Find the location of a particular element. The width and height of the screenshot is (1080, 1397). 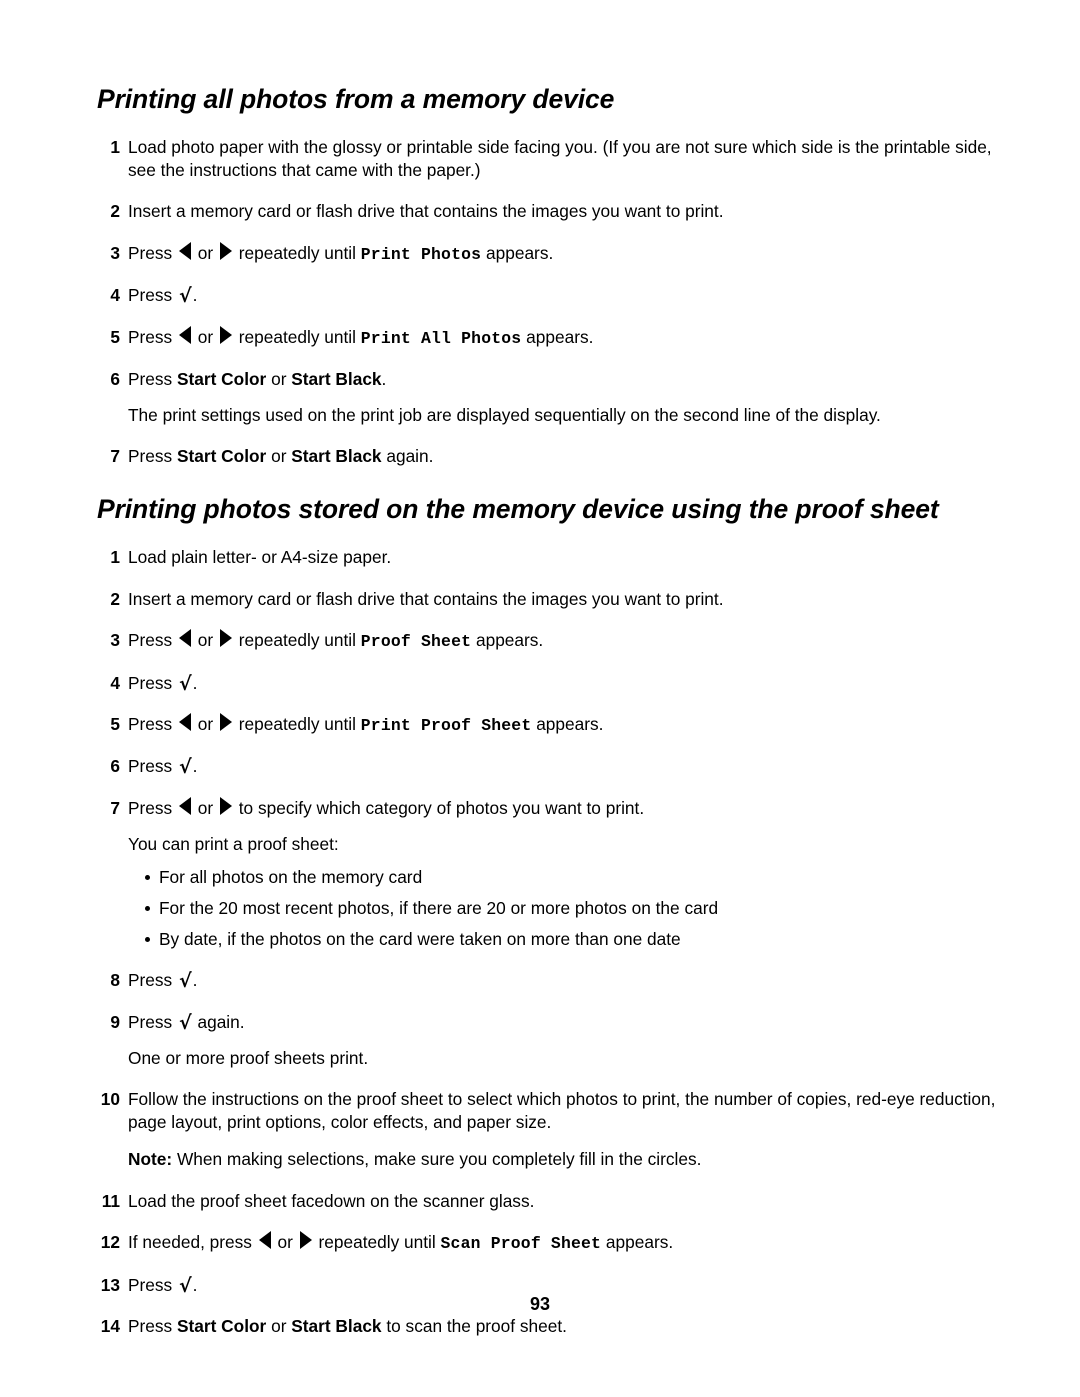

step-sub-paragraph: You can print a proof sheet: is located at coordinates (233, 843).